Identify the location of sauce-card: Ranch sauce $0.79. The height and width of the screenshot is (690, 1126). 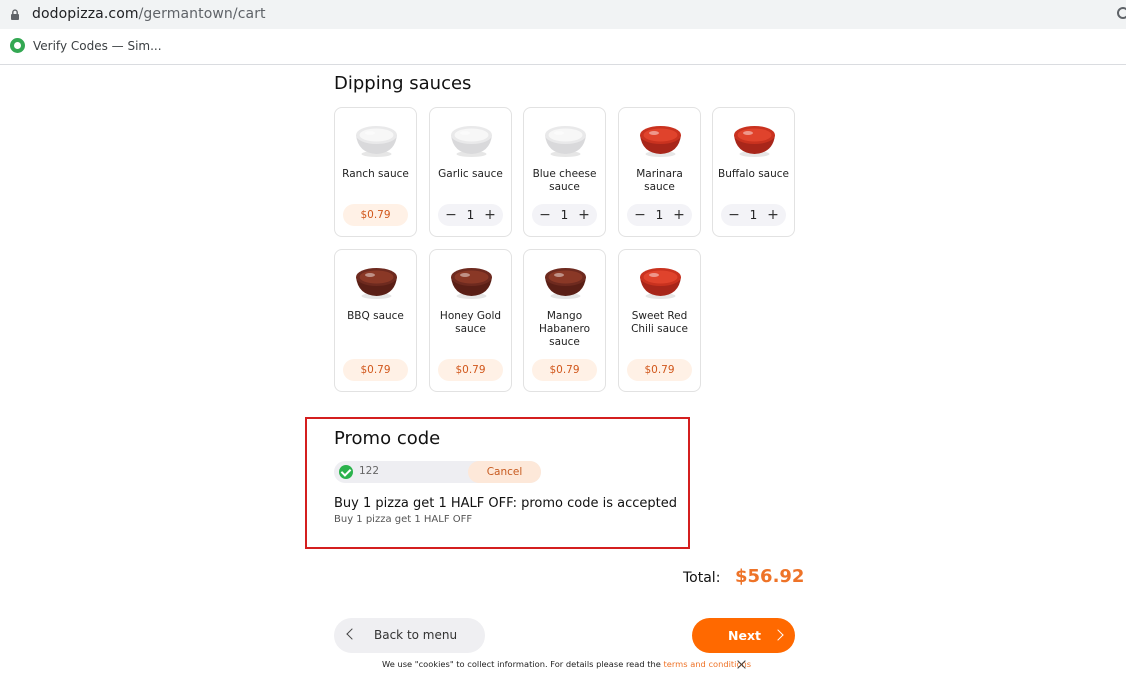
(375, 172).